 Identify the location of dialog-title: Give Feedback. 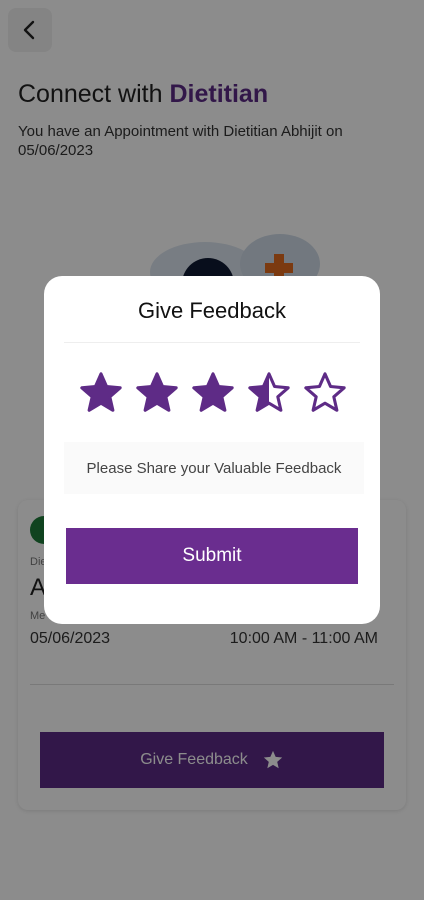
(212, 310).